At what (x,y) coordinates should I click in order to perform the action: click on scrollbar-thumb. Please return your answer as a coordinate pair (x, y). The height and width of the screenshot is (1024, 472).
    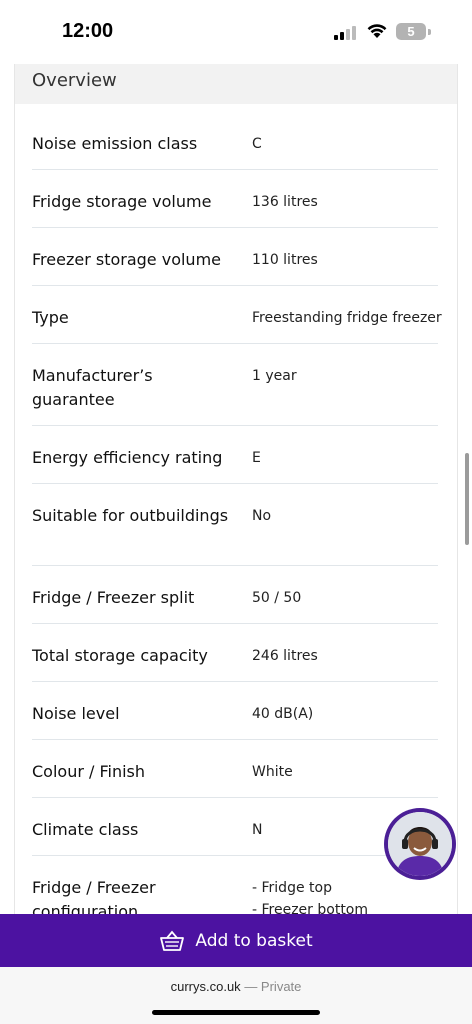
    Looking at the image, I should click on (467, 499).